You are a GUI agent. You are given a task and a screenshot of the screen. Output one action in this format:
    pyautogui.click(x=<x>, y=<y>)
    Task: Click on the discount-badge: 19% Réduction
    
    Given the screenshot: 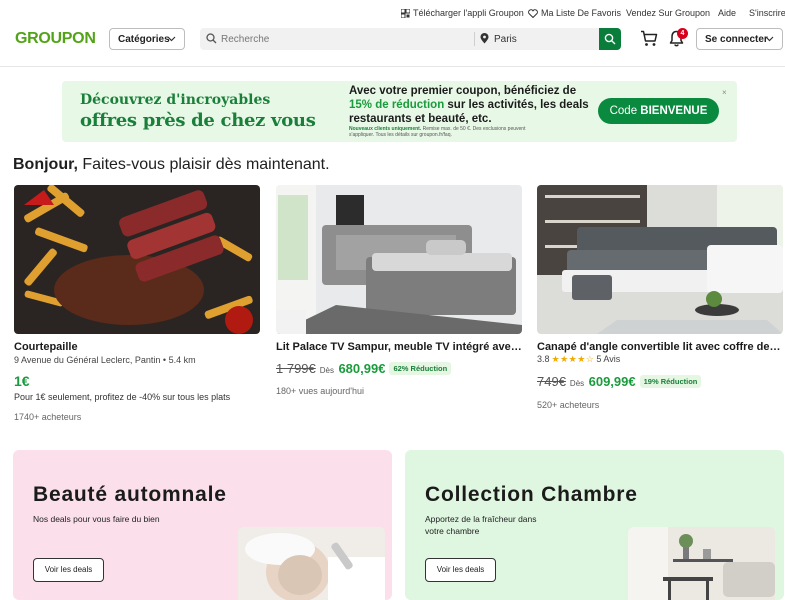 What is the action you would take?
    pyautogui.click(x=670, y=381)
    